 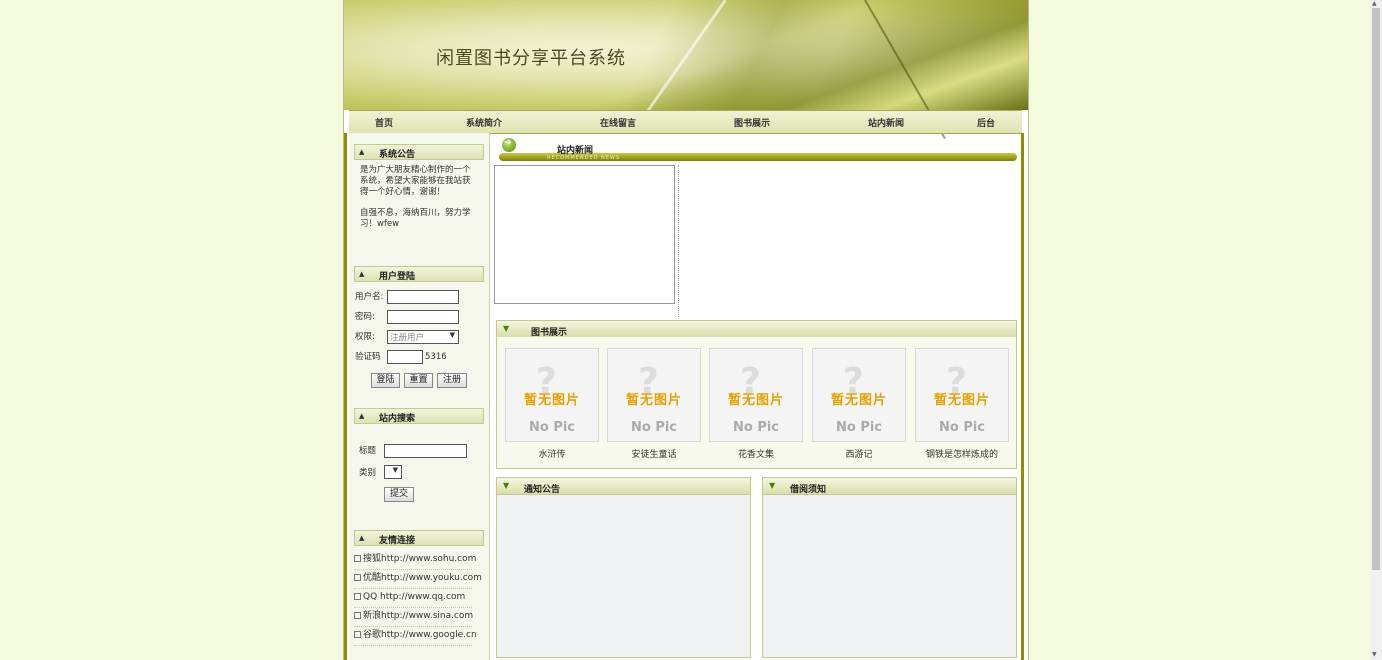 What do you see at coordinates (889, 576) in the screenshot?
I see `borrow-panel` at bounding box center [889, 576].